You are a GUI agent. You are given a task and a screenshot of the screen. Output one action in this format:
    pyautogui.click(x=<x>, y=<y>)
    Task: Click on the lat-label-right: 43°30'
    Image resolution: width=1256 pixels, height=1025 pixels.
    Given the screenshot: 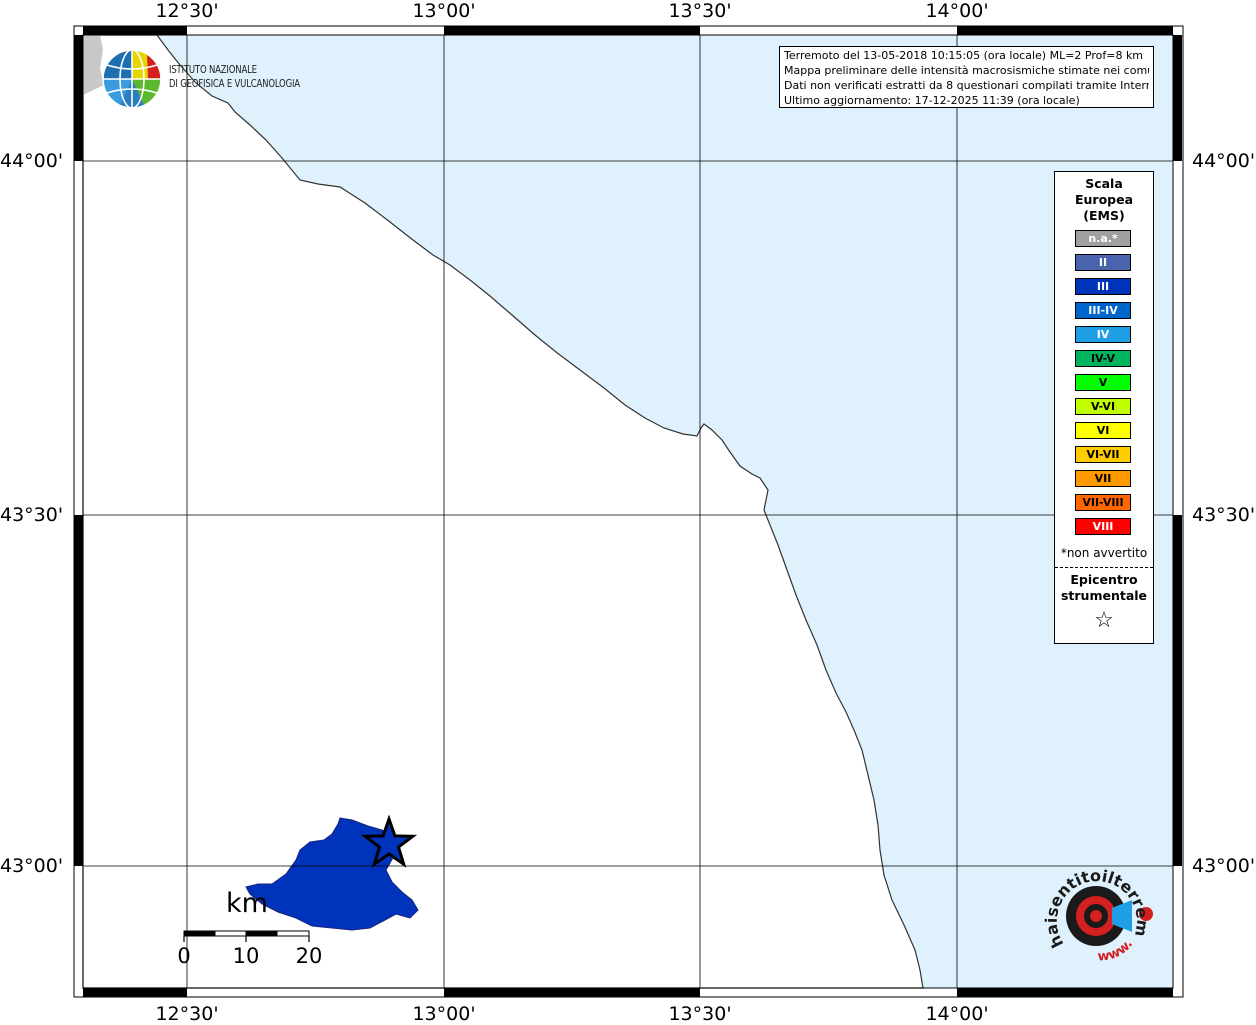 What is the action you would take?
    pyautogui.click(x=1224, y=515)
    